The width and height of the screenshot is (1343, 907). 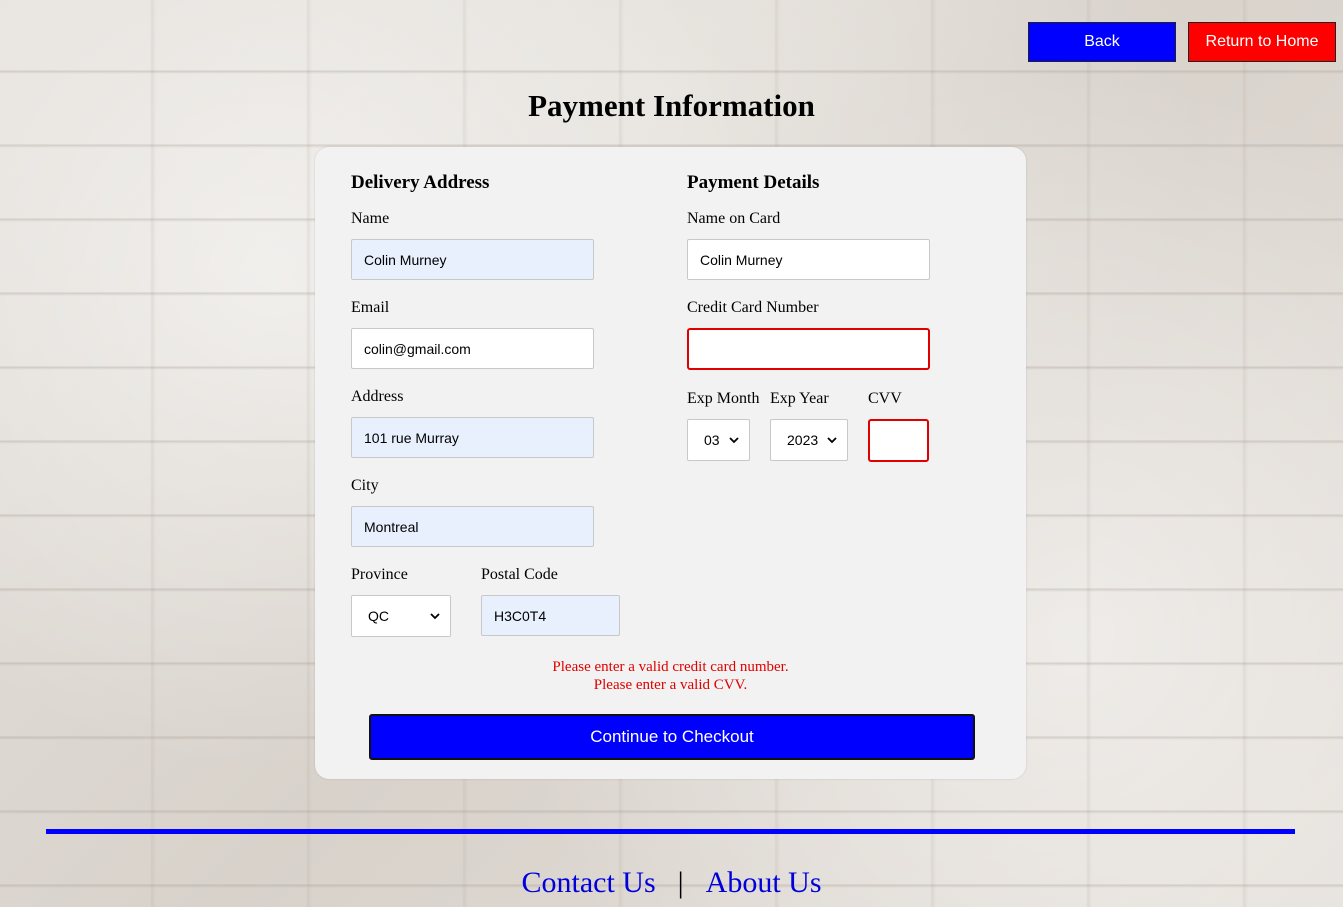 I want to click on back-button: Back, so click(x=1102, y=42).